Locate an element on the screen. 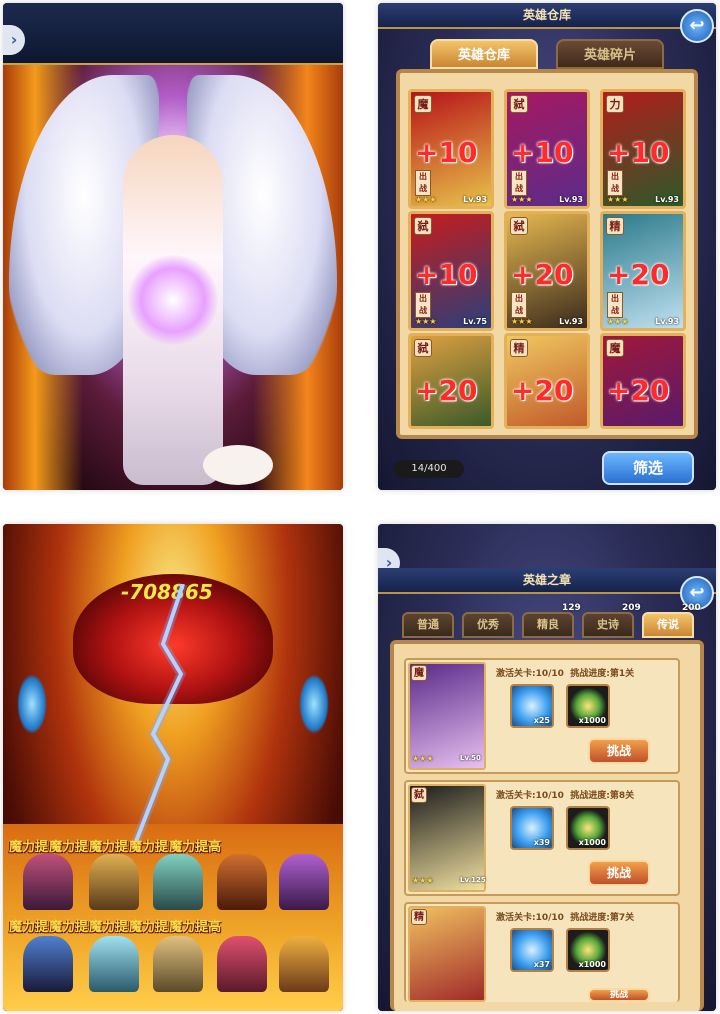  tab-fine: 精良 is located at coordinates (548, 625).